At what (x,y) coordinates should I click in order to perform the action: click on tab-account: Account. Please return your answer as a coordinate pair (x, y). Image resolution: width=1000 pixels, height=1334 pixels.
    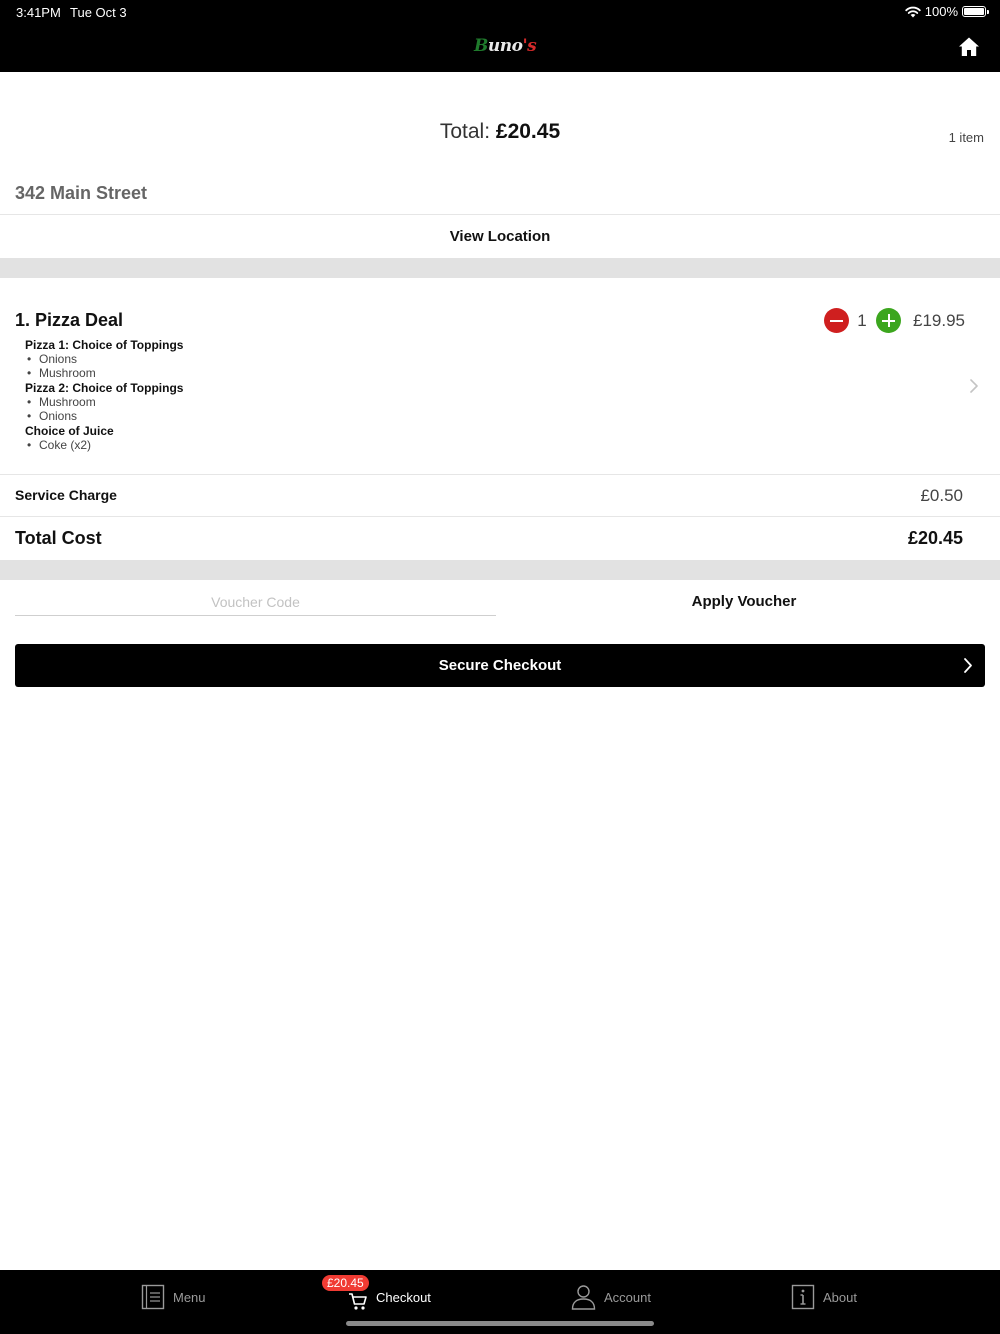
    Looking at the image, I should click on (611, 1297).